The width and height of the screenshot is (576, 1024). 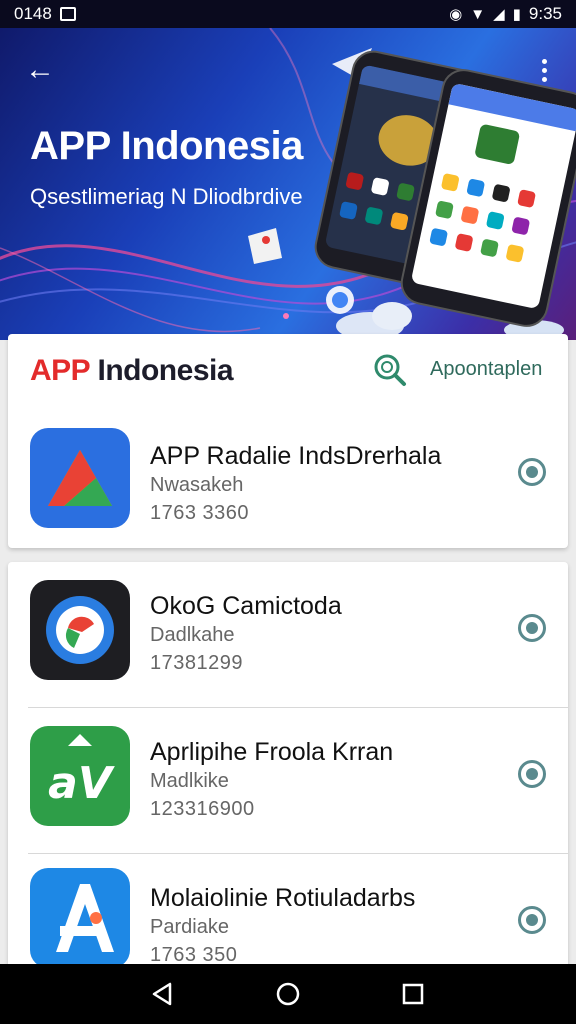 What do you see at coordinates (296, 456) in the screenshot?
I see `featured-app-name: APP Radalie IndsDrerhala` at bounding box center [296, 456].